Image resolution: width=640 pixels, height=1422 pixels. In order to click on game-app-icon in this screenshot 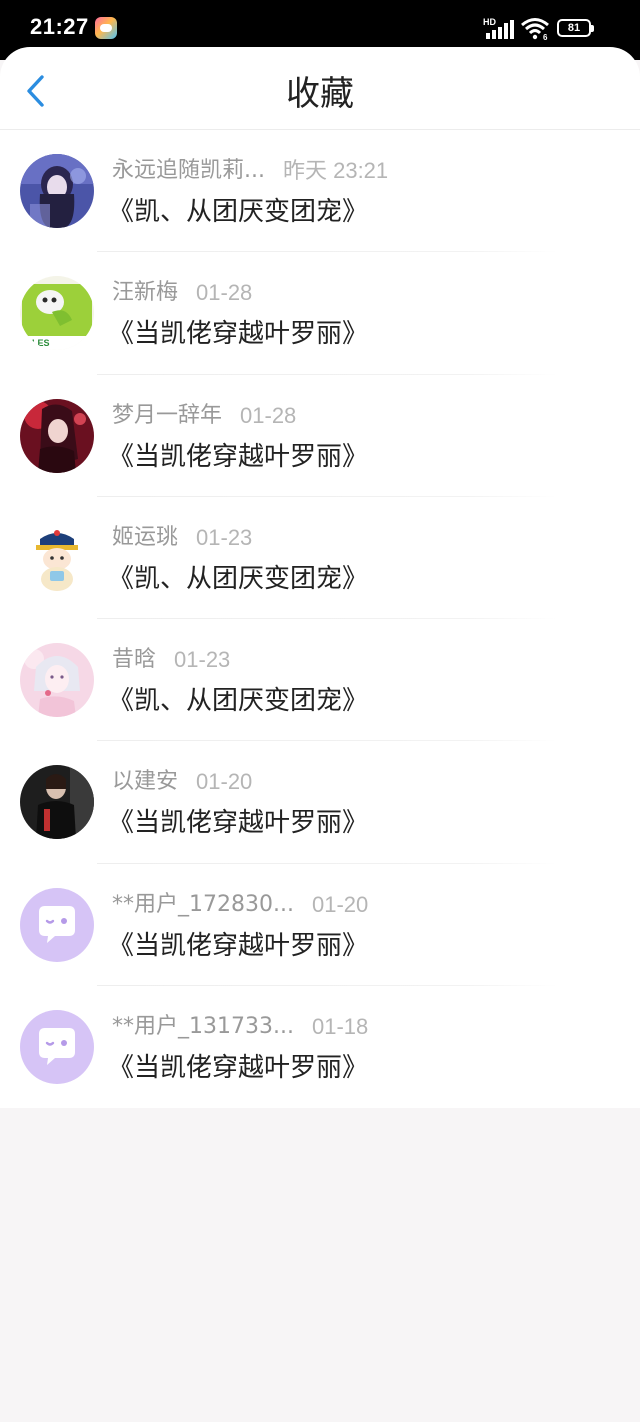, I will do `click(106, 28)`.